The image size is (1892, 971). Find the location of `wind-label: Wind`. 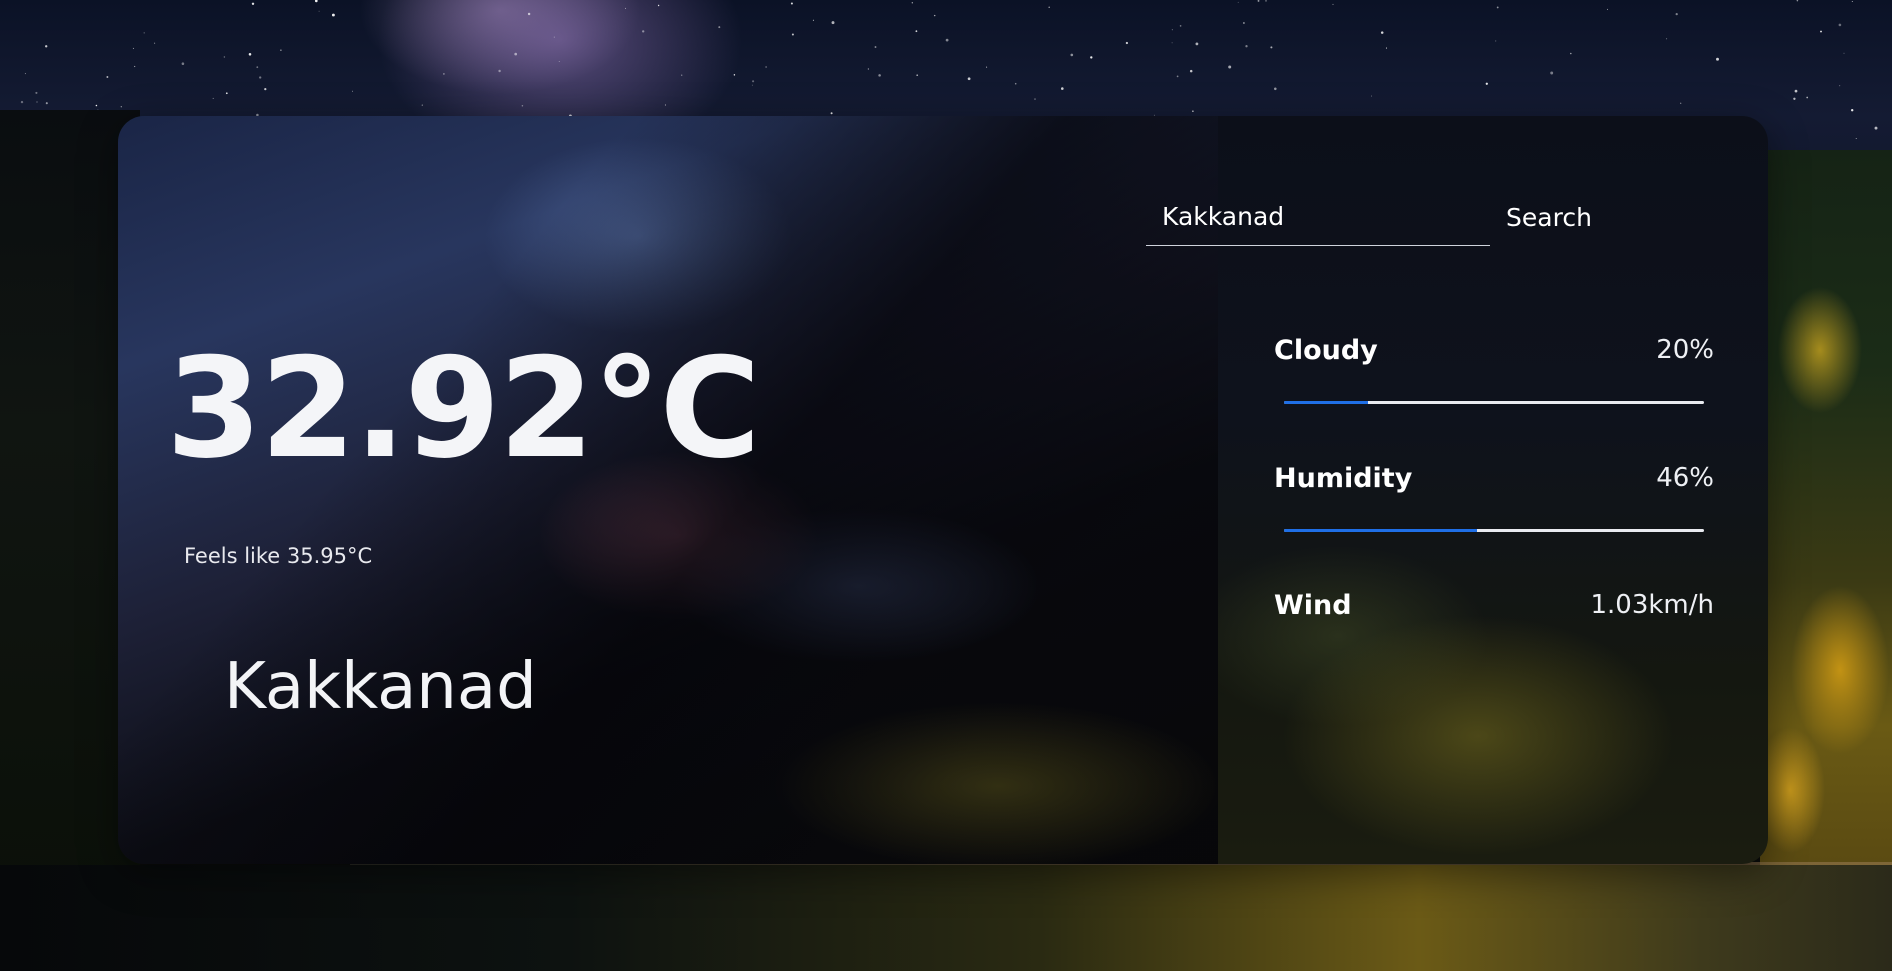

wind-label: Wind is located at coordinates (1313, 605).